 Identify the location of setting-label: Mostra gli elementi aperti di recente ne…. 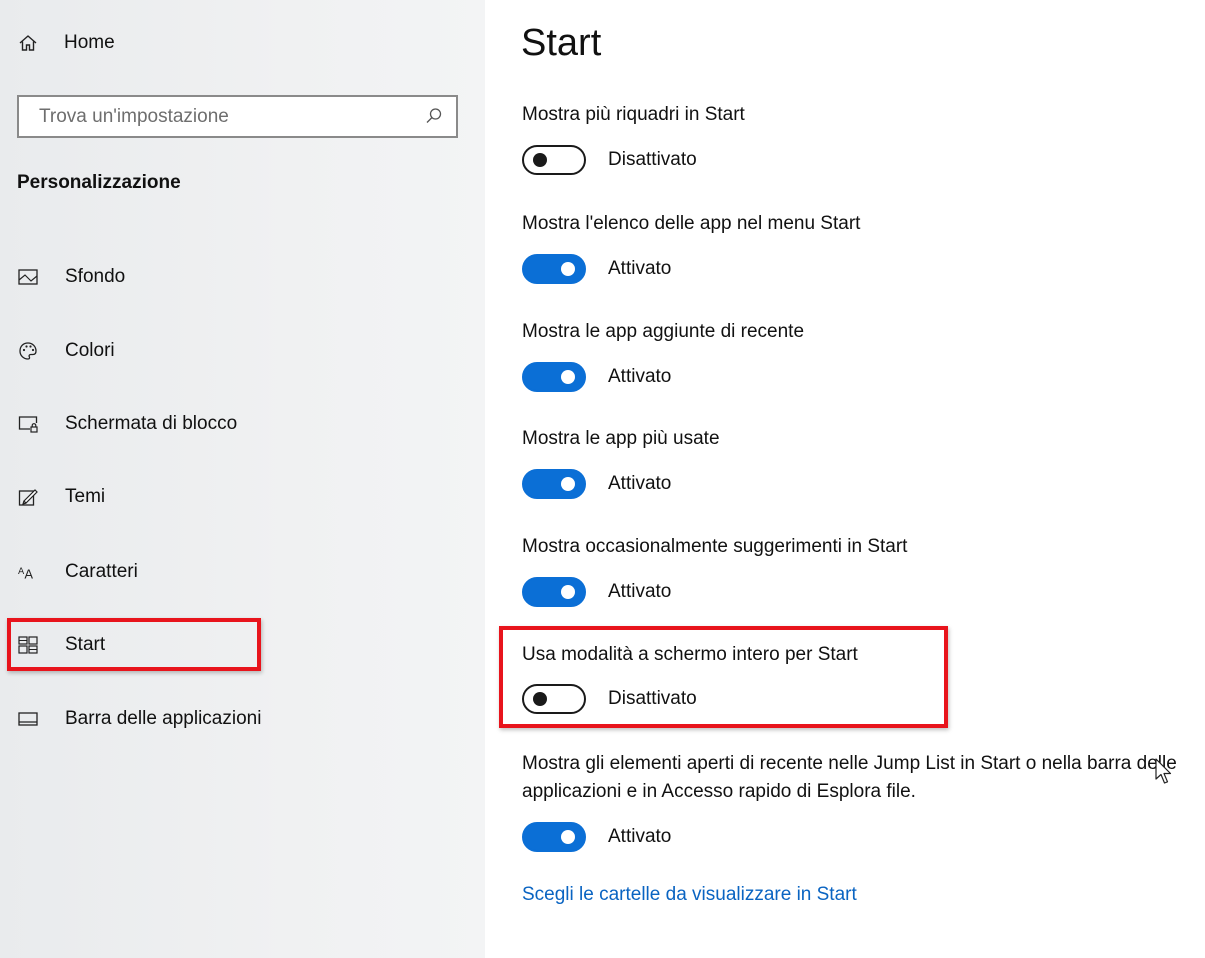
(849, 777).